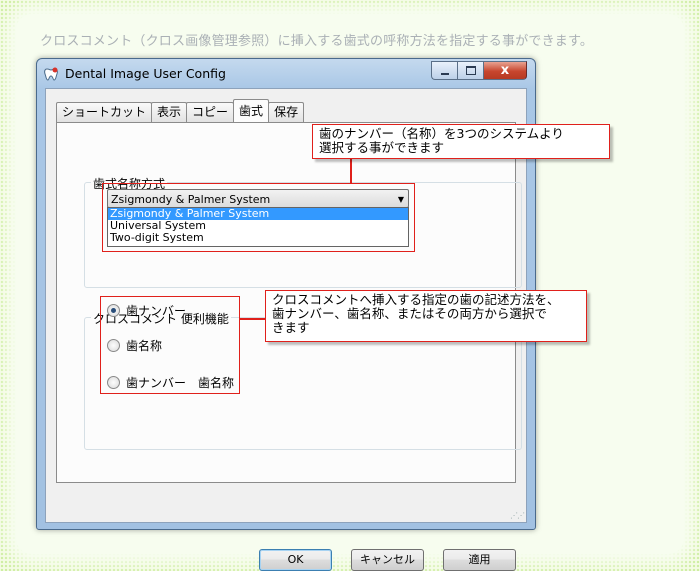  I want to click on close-icon: x, so click(505, 70).